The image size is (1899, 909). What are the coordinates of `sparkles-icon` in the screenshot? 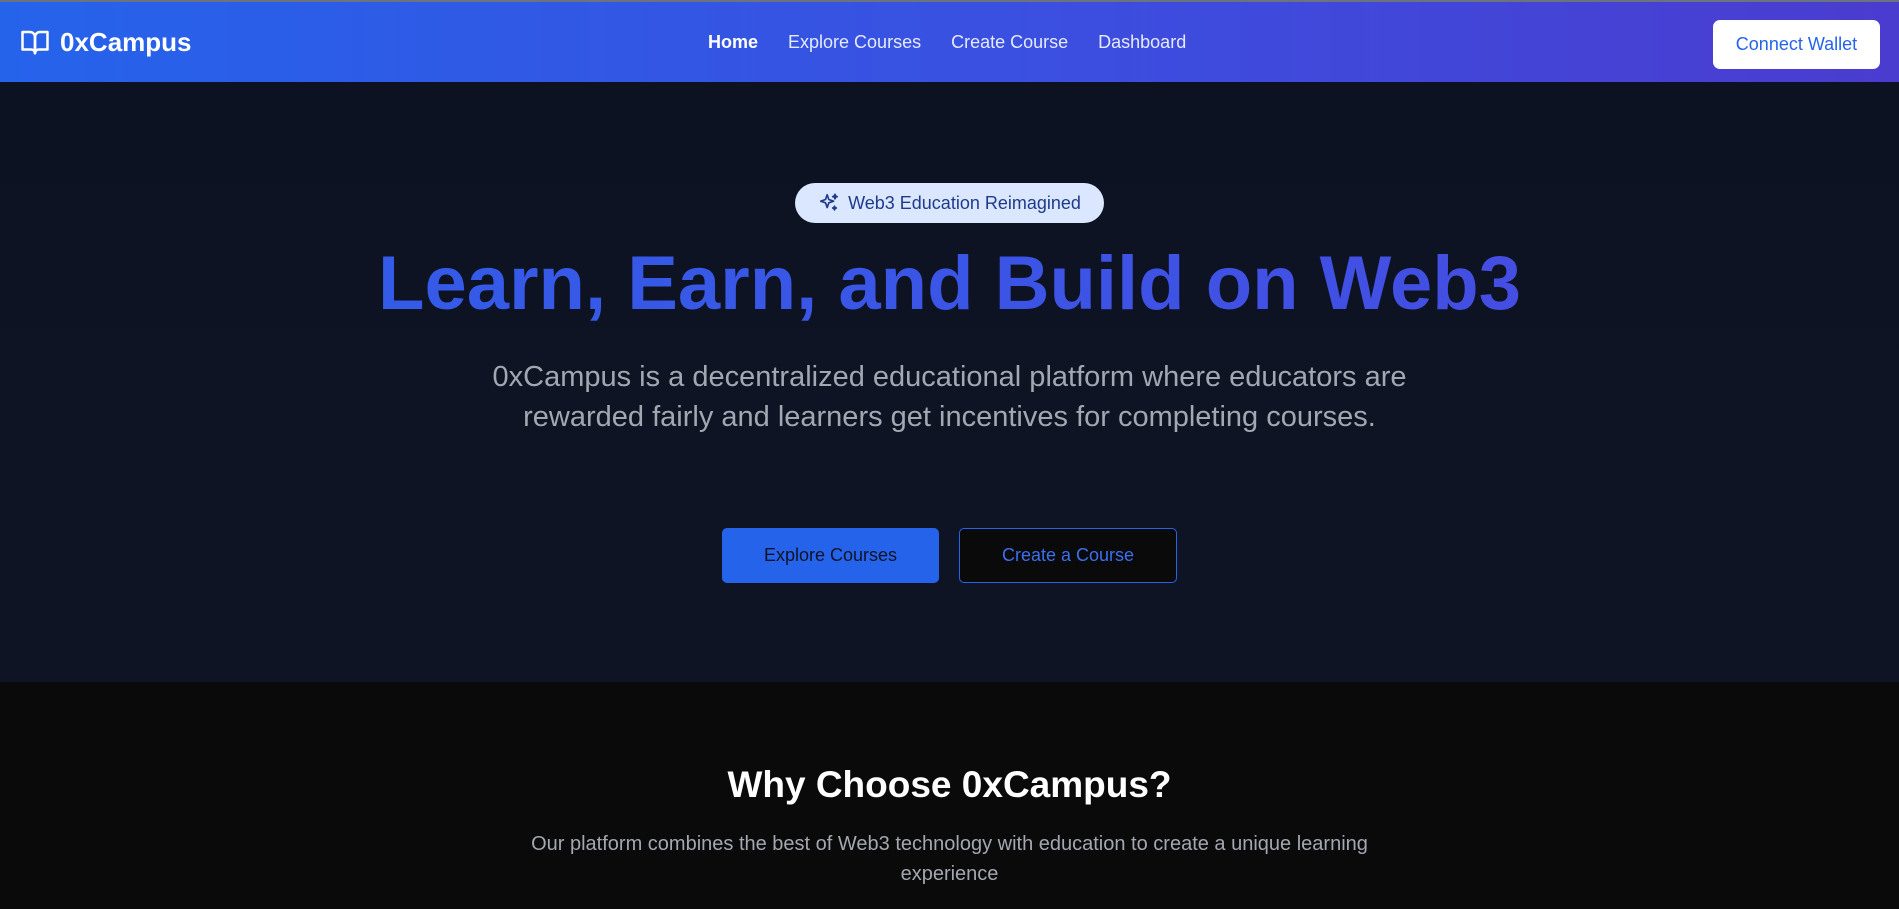 It's located at (829, 202).